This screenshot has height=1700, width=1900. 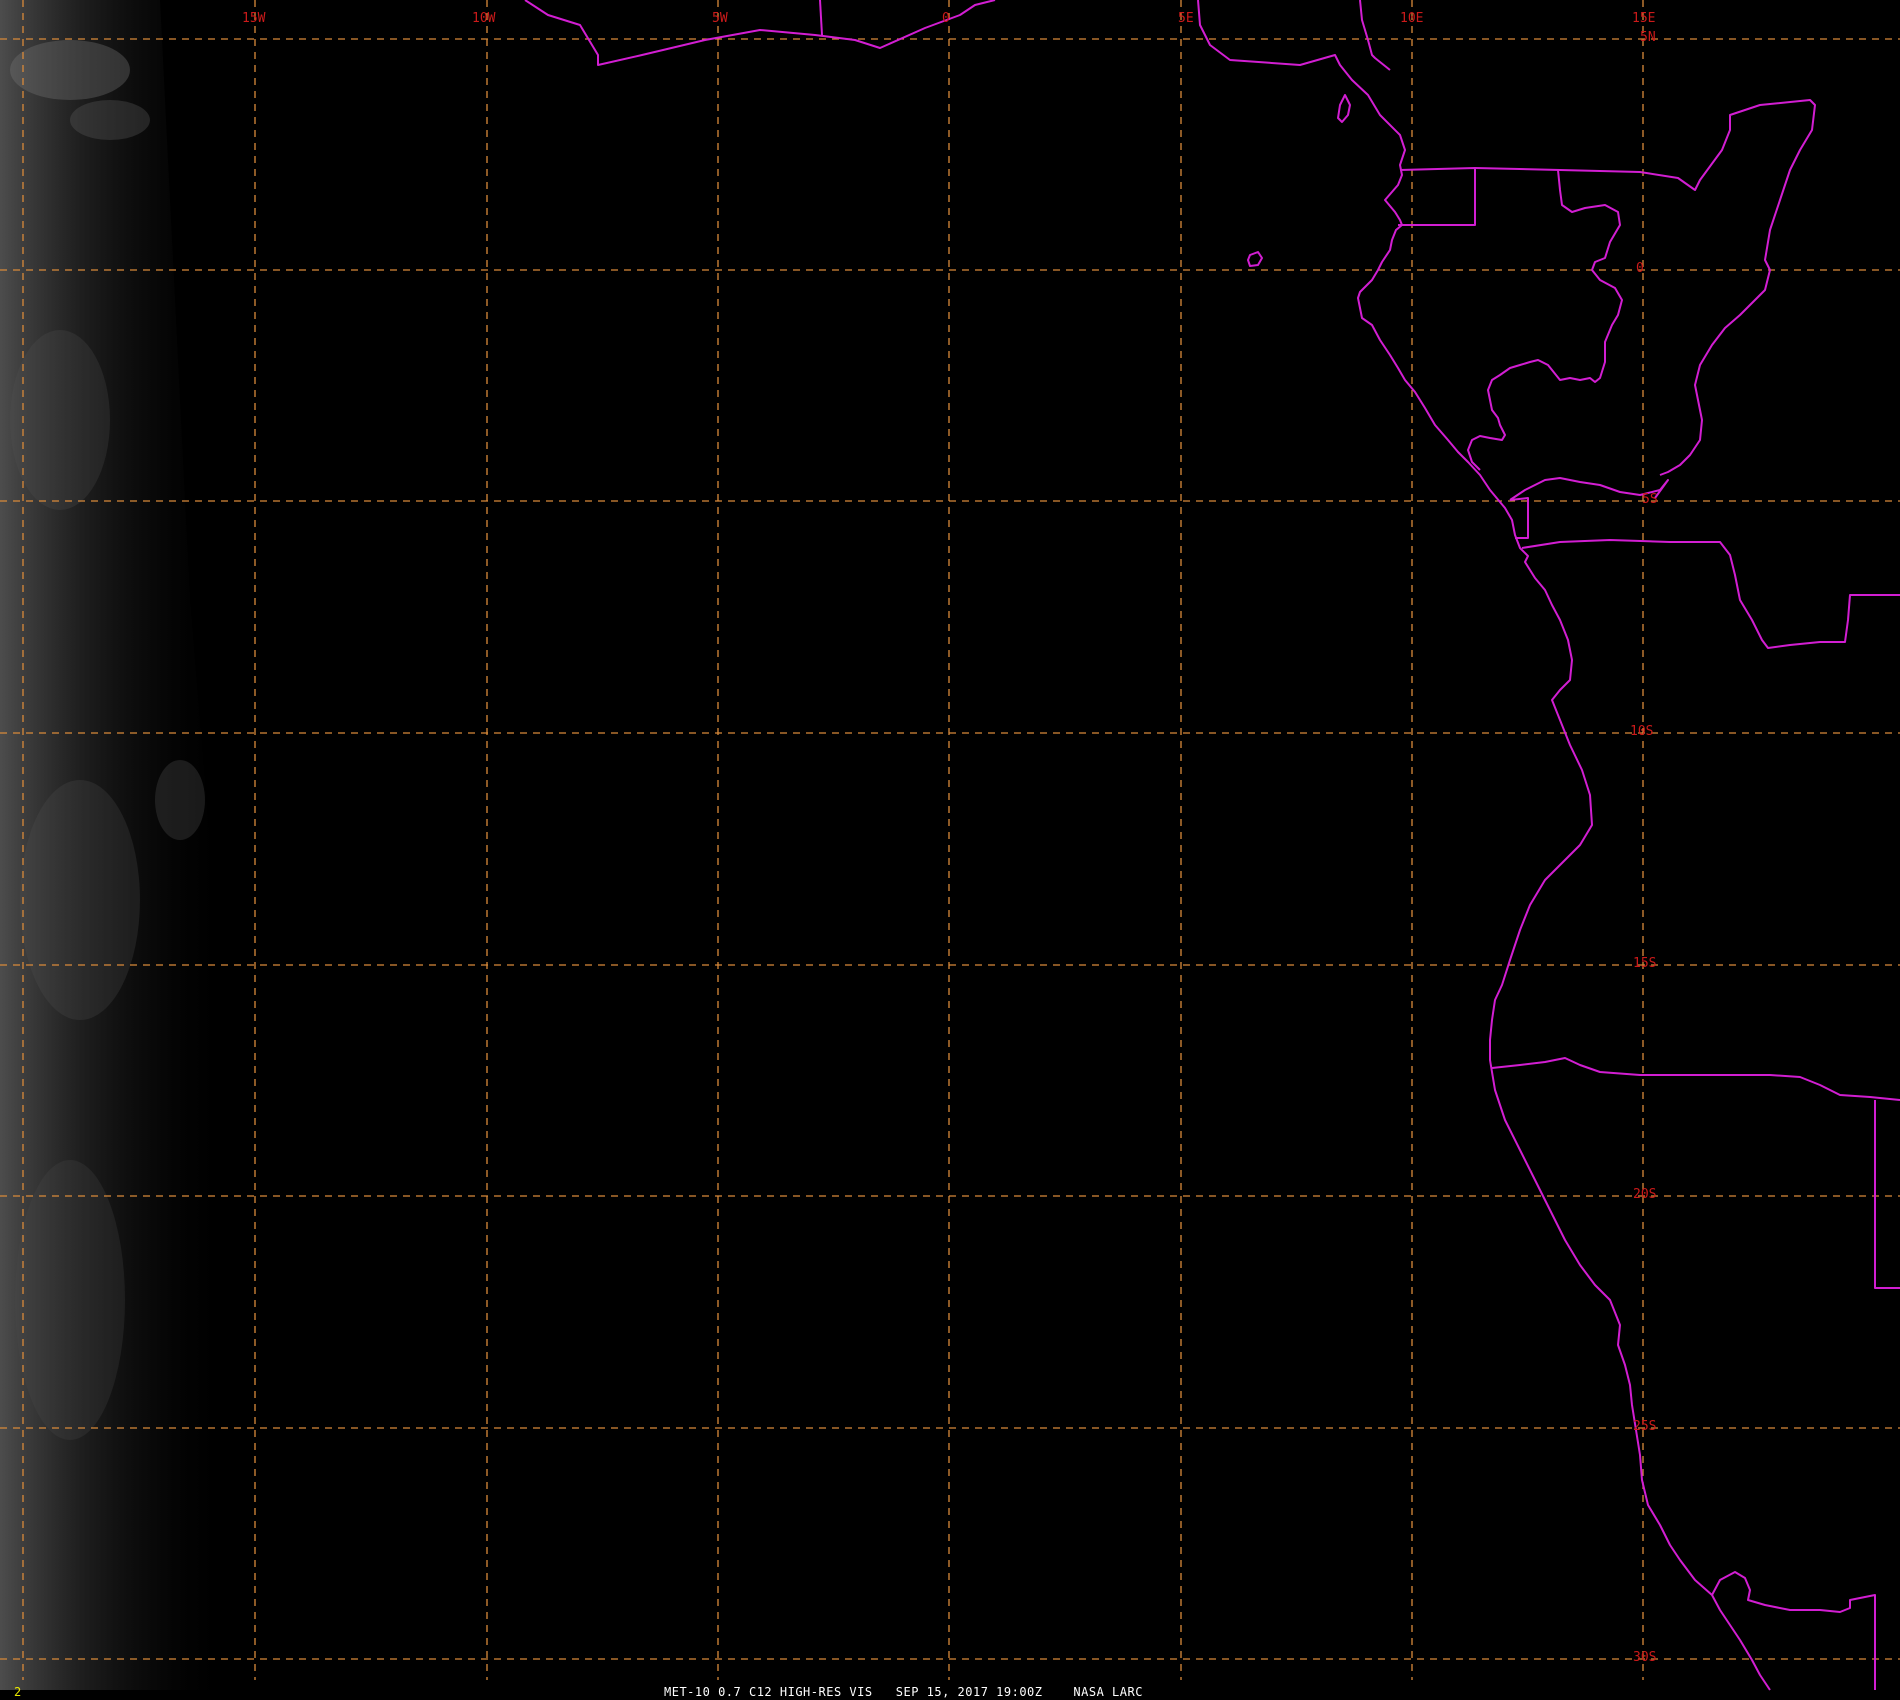 What do you see at coordinates (1640, 268) in the screenshot?
I see `lat-label-0: 0` at bounding box center [1640, 268].